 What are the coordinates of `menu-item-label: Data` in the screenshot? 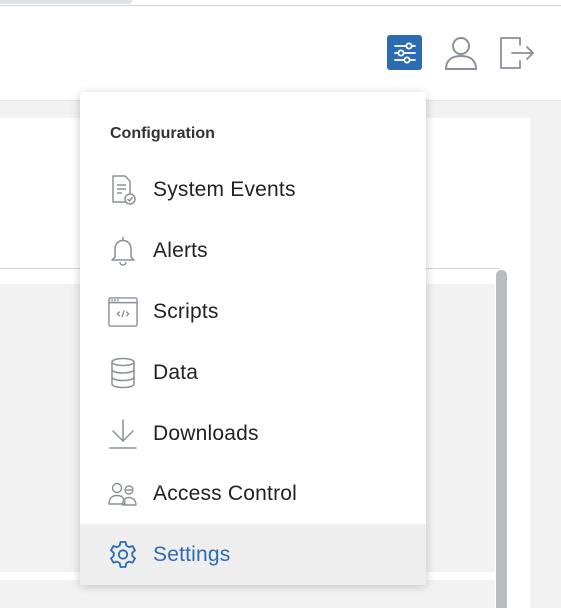 It's located at (176, 372).